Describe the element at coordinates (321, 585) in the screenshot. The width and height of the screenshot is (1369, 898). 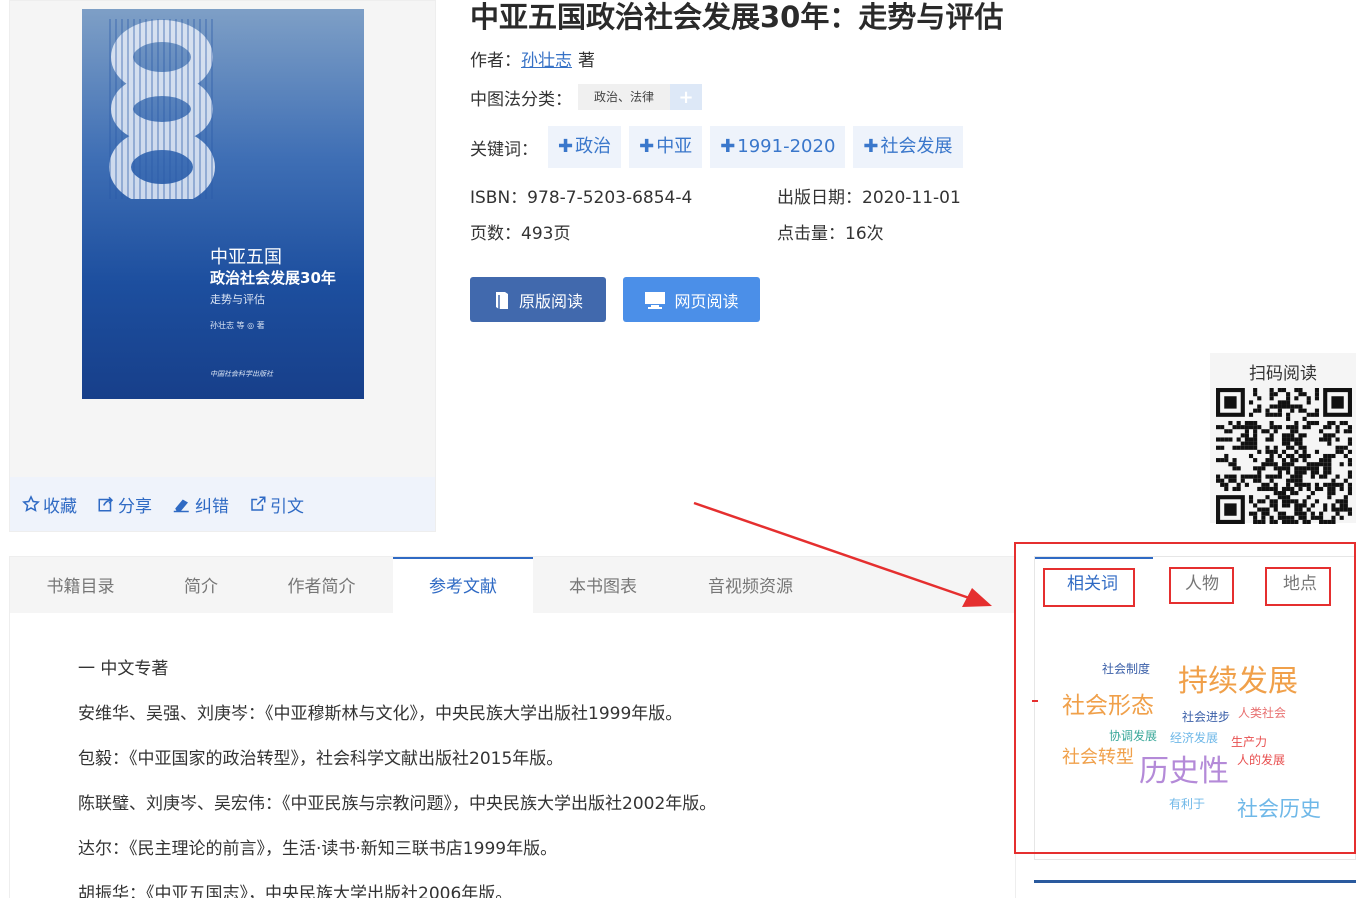
I see `tab-author-intro: 作者简介` at that location.